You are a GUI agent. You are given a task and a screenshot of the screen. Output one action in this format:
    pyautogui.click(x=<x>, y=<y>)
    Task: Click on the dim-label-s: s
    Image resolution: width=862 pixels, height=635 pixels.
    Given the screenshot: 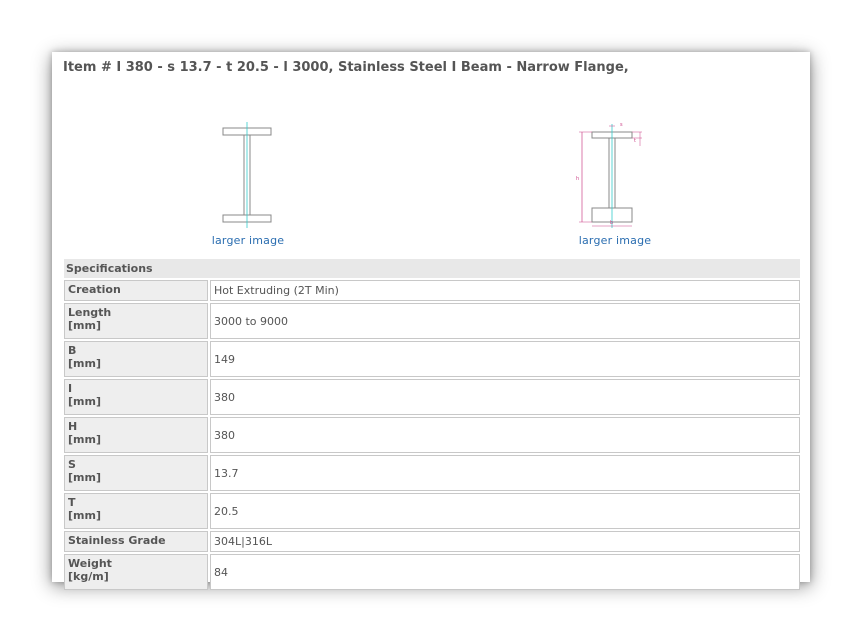 What is the action you would take?
    pyautogui.click(x=621, y=125)
    